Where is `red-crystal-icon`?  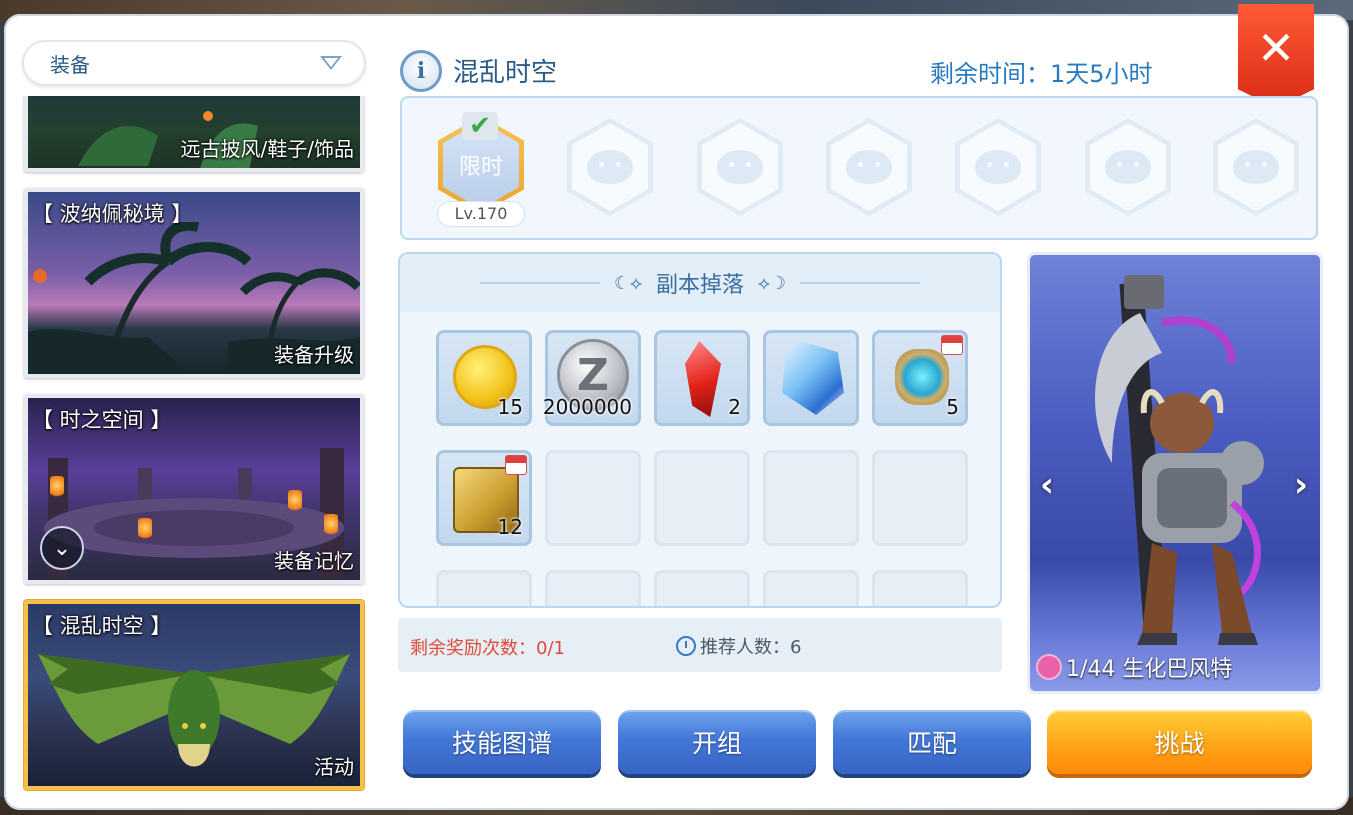 red-crystal-icon is located at coordinates (703, 379).